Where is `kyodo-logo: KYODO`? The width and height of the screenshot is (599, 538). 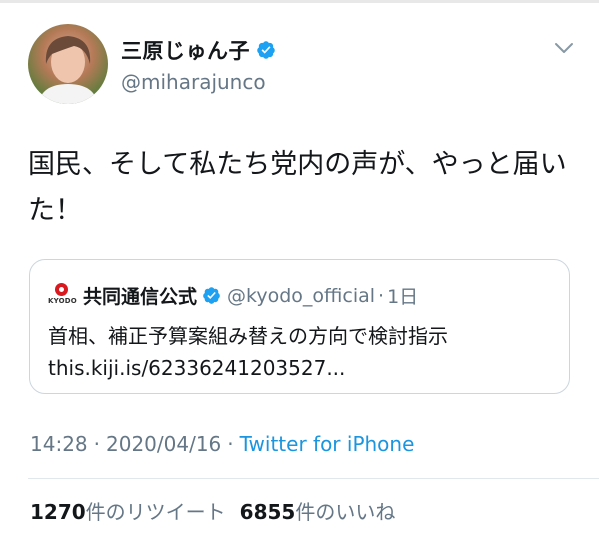 kyodo-logo: KYODO is located at coordinates (62, 295).